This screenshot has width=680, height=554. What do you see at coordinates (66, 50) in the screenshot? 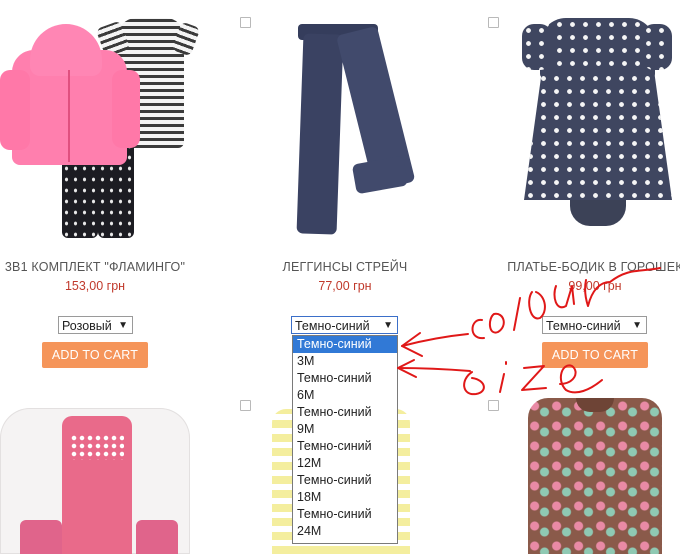
I see `pink-hood` at bounding box center [66, 50].